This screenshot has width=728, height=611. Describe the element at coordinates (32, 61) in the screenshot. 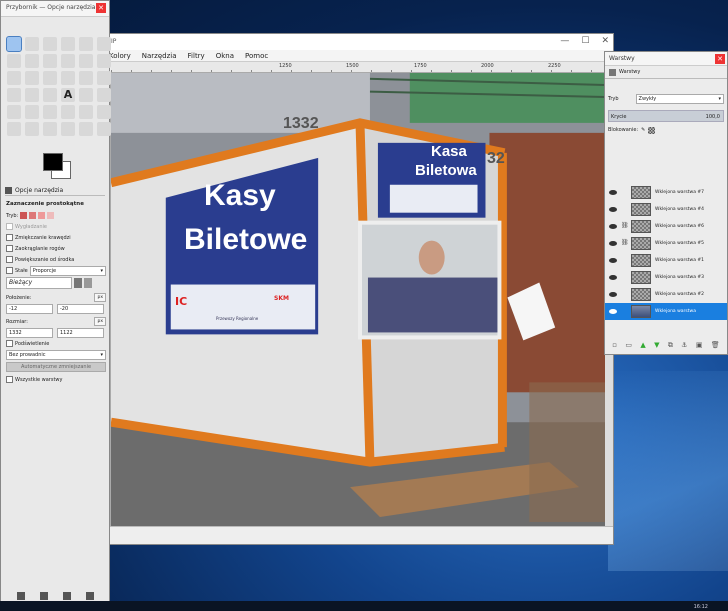

I see `paths-tool-icon` at that location.